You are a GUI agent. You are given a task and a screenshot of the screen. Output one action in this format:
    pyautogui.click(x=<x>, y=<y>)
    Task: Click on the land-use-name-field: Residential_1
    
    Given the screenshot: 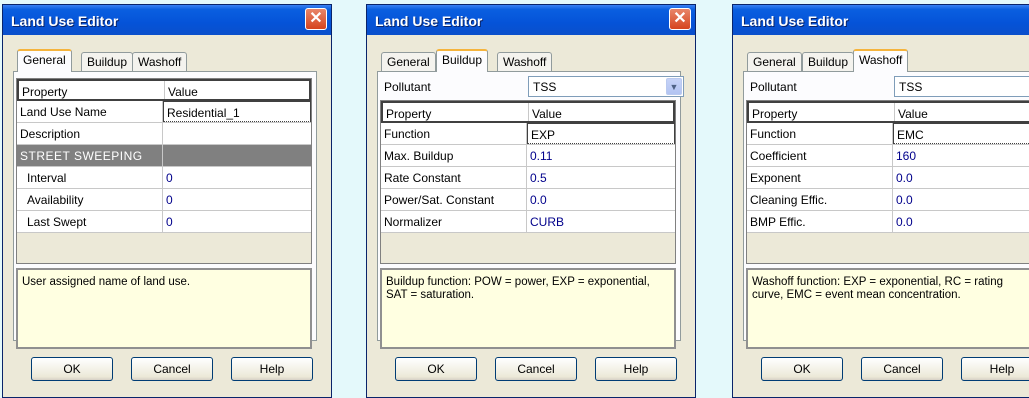 What is the action you would take?
    pyautogui.click(x=237, y=111)
    